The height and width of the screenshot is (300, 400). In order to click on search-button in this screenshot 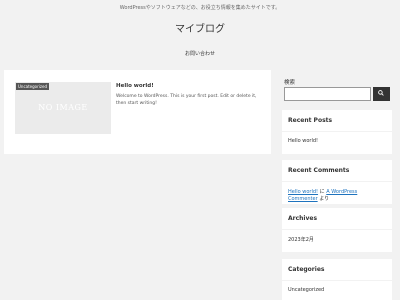, I will do `click(381, 94)`.